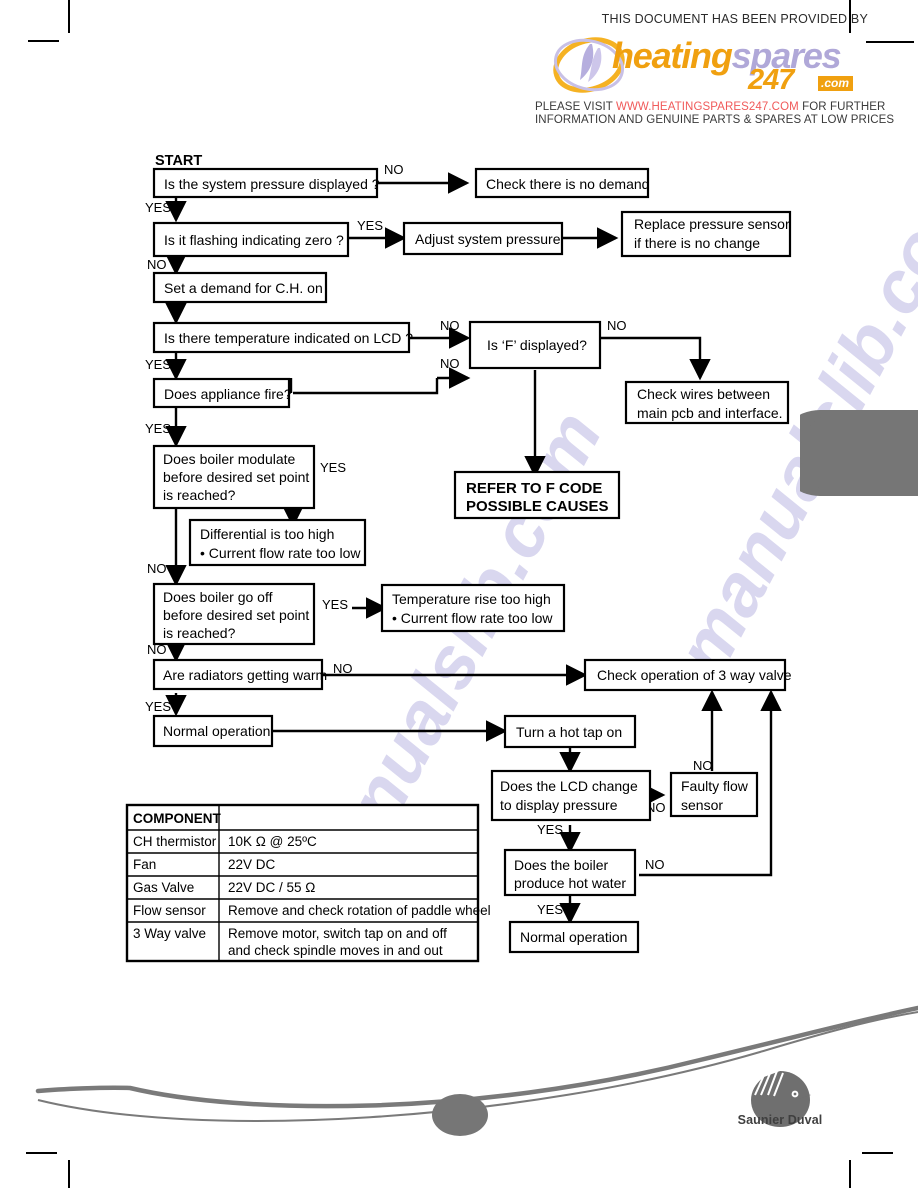  I want to click on node-boiler-off-l3: is reached?, so click(199, 633).